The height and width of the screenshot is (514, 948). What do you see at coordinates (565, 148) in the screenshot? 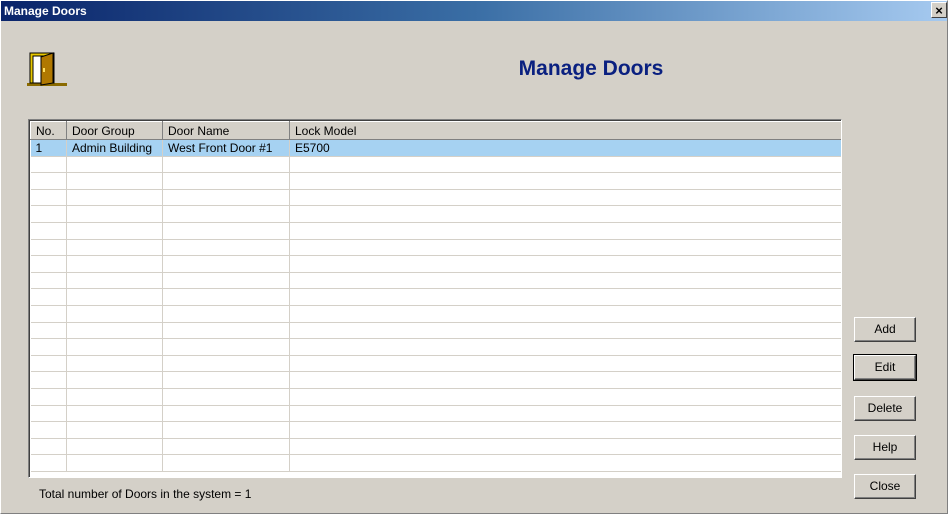
I see `table-cell: E5700` at bounding box center [565, 148].